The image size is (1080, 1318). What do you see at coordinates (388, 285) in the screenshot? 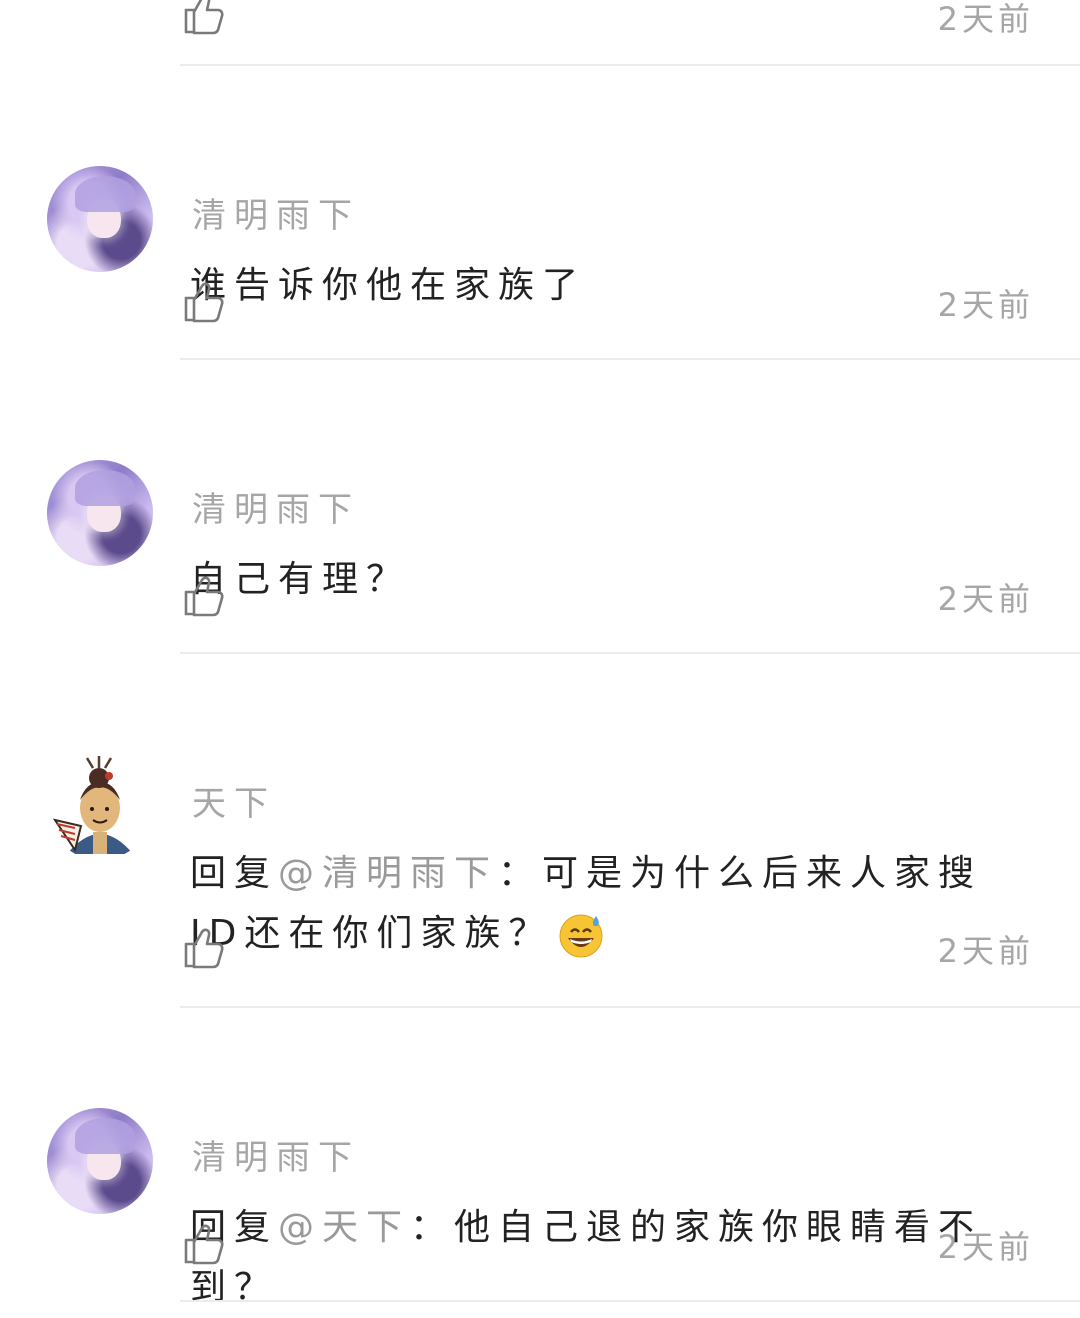
I see `comment-text: 谁告诉你他在家族了` at bounding box center [388, 285].